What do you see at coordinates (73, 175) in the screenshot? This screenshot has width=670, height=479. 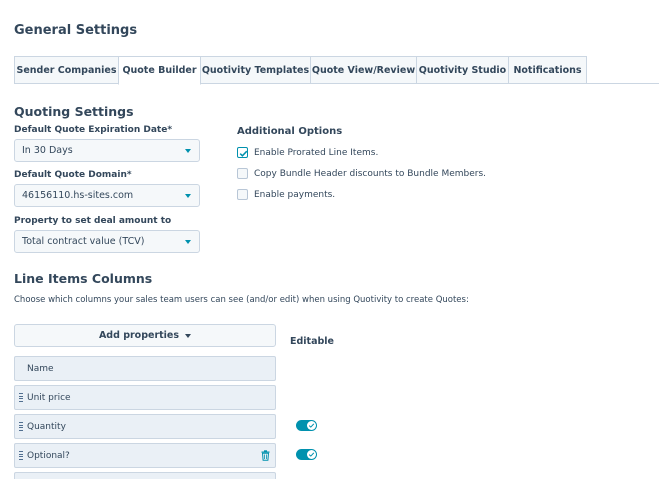 I see `domain-label: Default Quote Domain*` at bounding box center [73, 175].